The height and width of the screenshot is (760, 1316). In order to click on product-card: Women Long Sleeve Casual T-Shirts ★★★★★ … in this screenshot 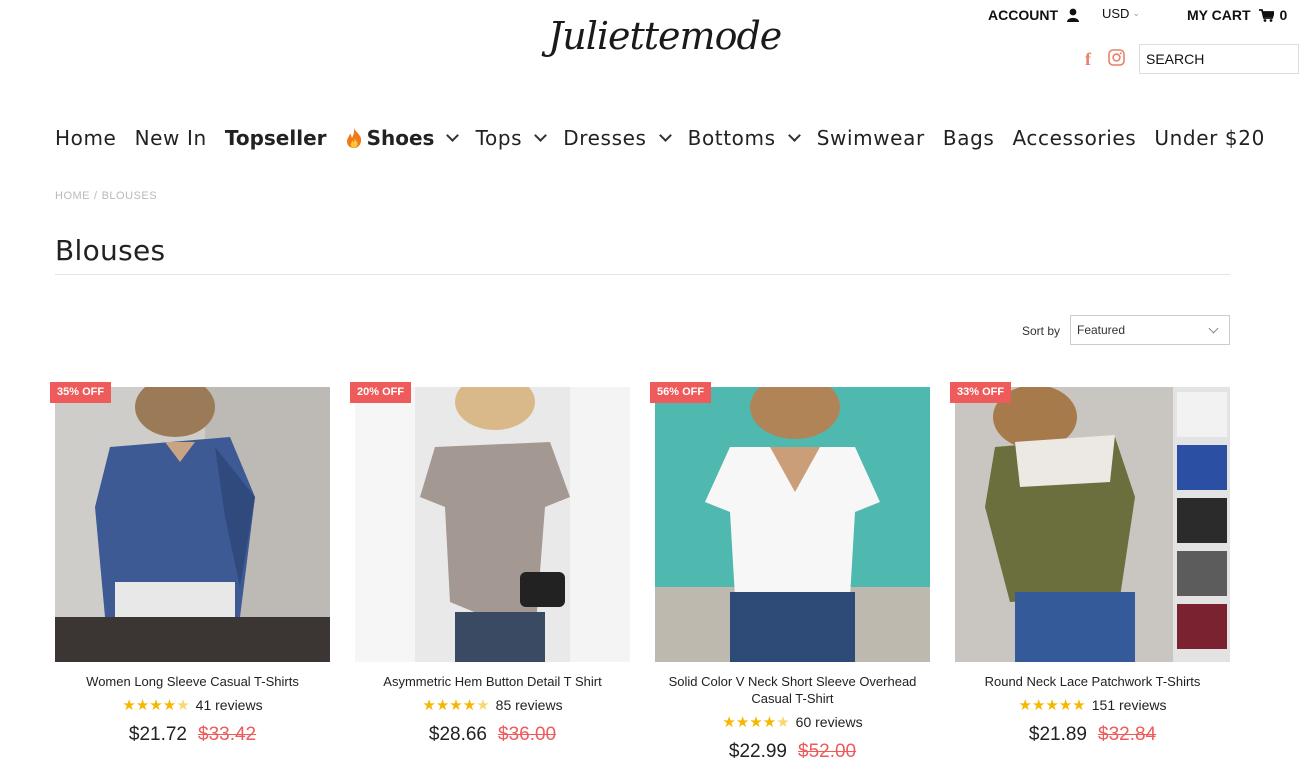, I will do `click(192, 566)`.